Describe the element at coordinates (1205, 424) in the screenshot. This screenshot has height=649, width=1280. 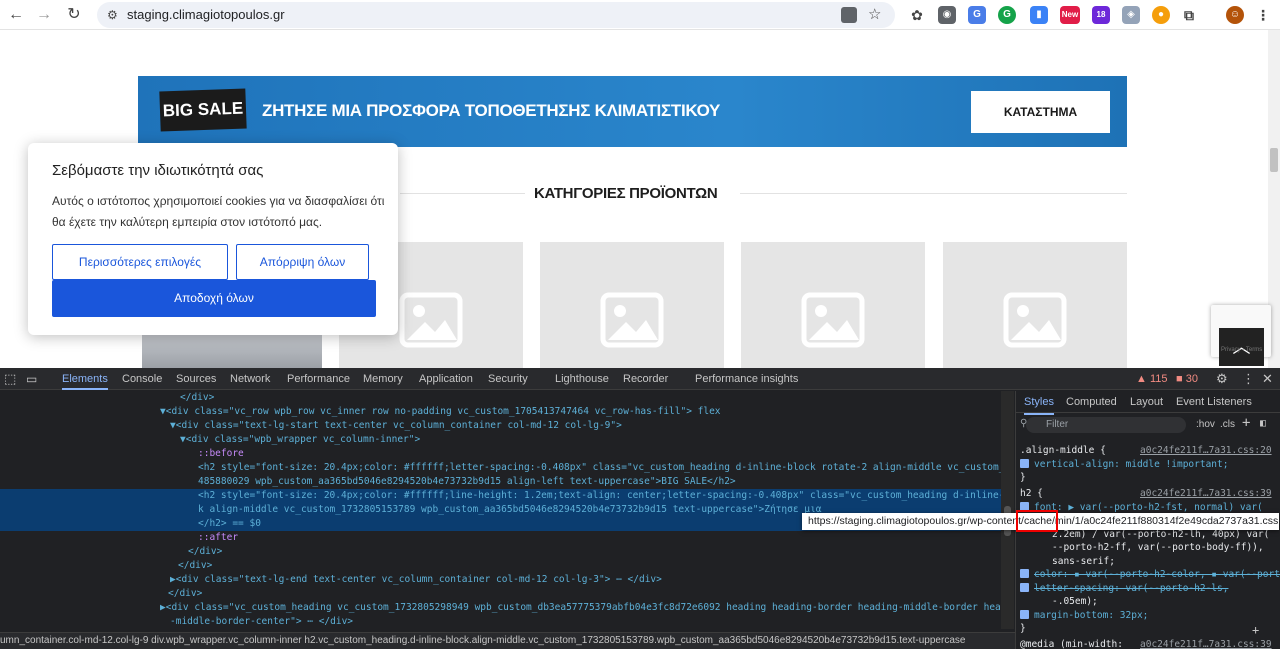
I see `hov-toggle: :hov` at that location.